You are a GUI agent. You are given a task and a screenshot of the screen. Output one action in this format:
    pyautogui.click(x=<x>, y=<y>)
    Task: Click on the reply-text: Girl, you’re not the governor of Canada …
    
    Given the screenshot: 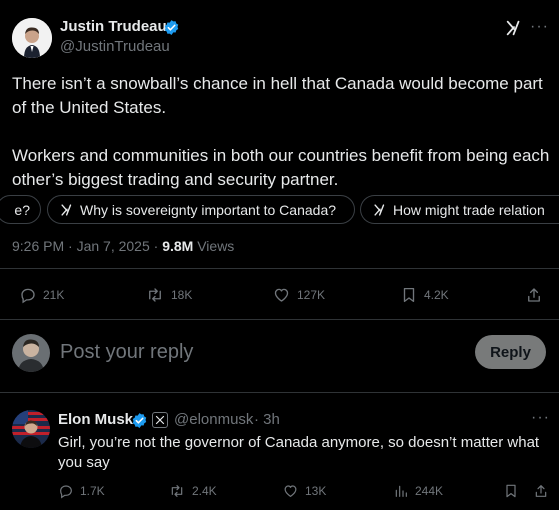 What is the action you would take?
    pyautogui.click(x=303, y=453)
    